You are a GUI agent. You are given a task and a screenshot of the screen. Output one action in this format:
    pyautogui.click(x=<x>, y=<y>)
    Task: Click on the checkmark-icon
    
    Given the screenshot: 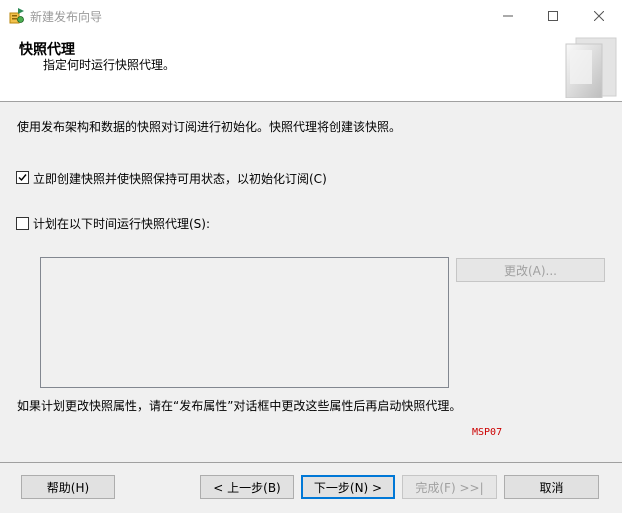 What is the action you would take?
    pyautogui.click(x=22, y=178)
    